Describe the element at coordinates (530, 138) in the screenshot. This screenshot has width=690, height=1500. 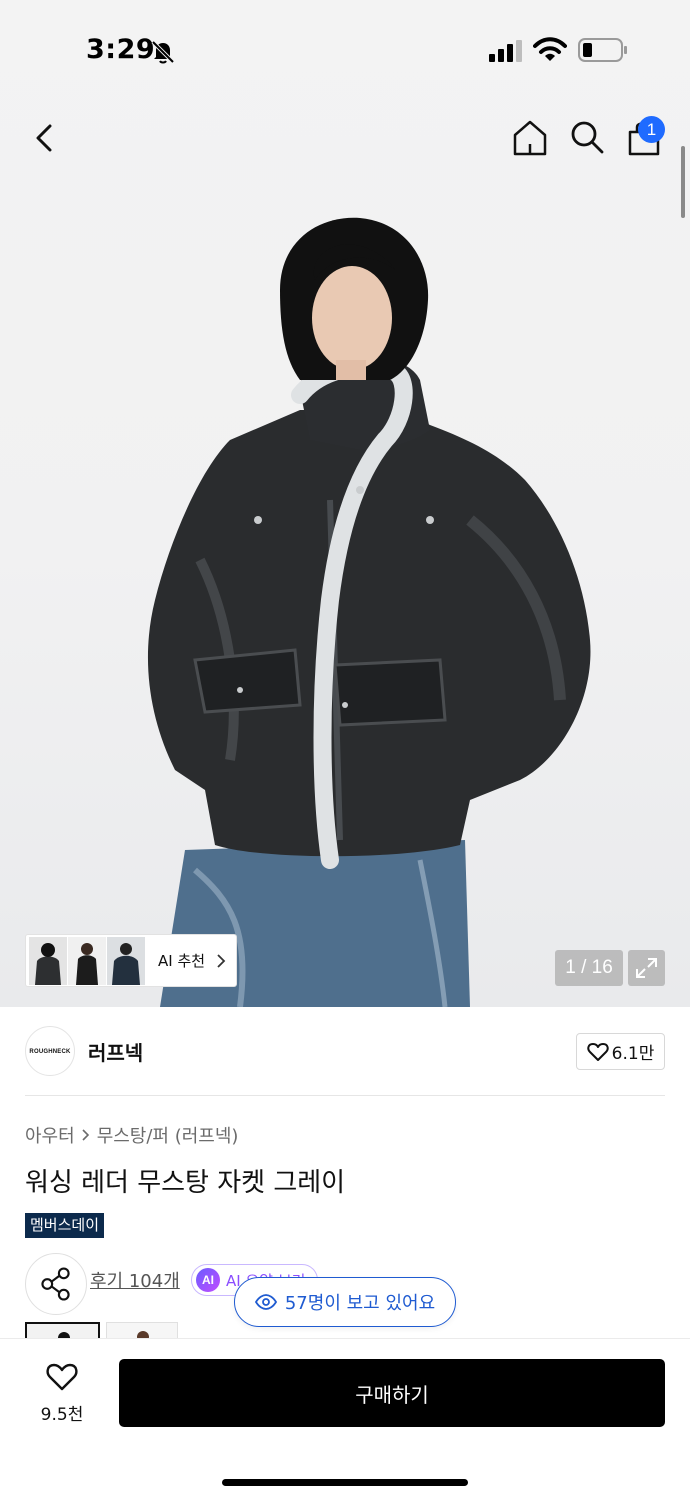
I see `home-icon` at that location.